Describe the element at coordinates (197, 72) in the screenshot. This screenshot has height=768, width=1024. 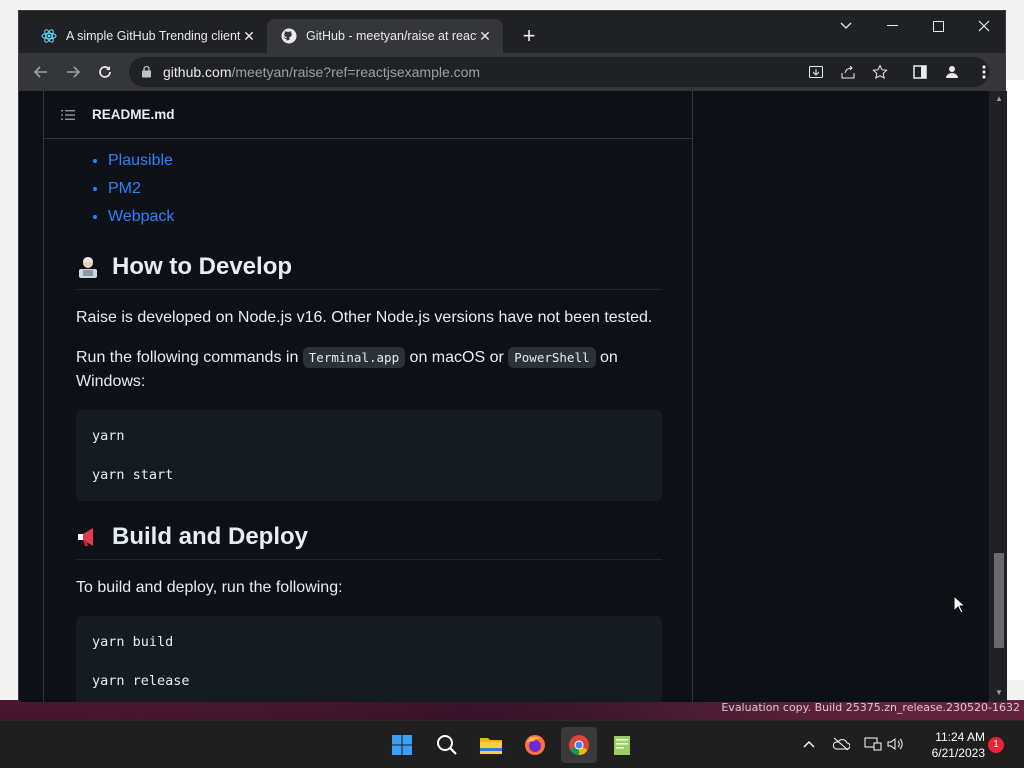
I see `url-host: github.com` at that location.